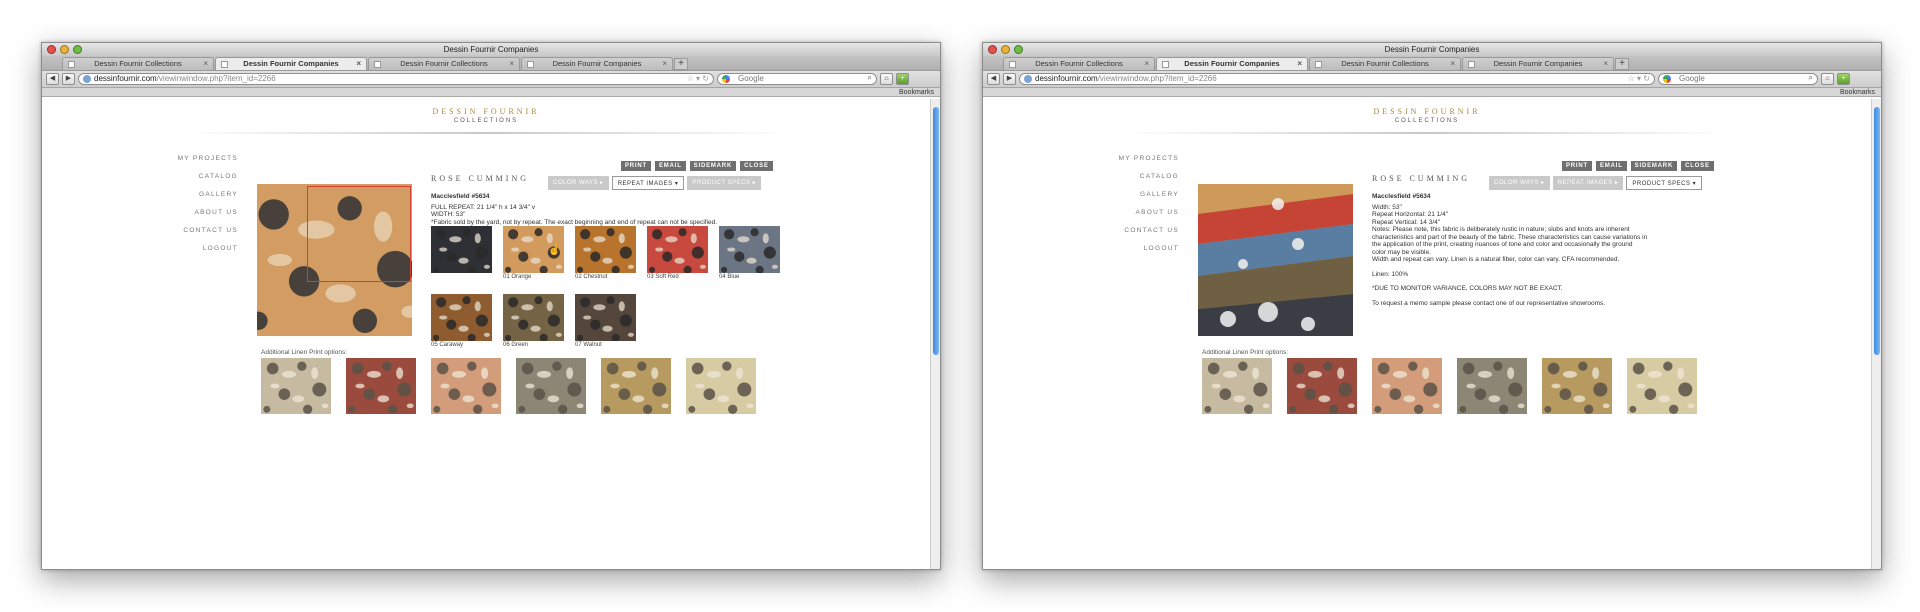  I want to click on colorway-swatch, so click(461, 249).